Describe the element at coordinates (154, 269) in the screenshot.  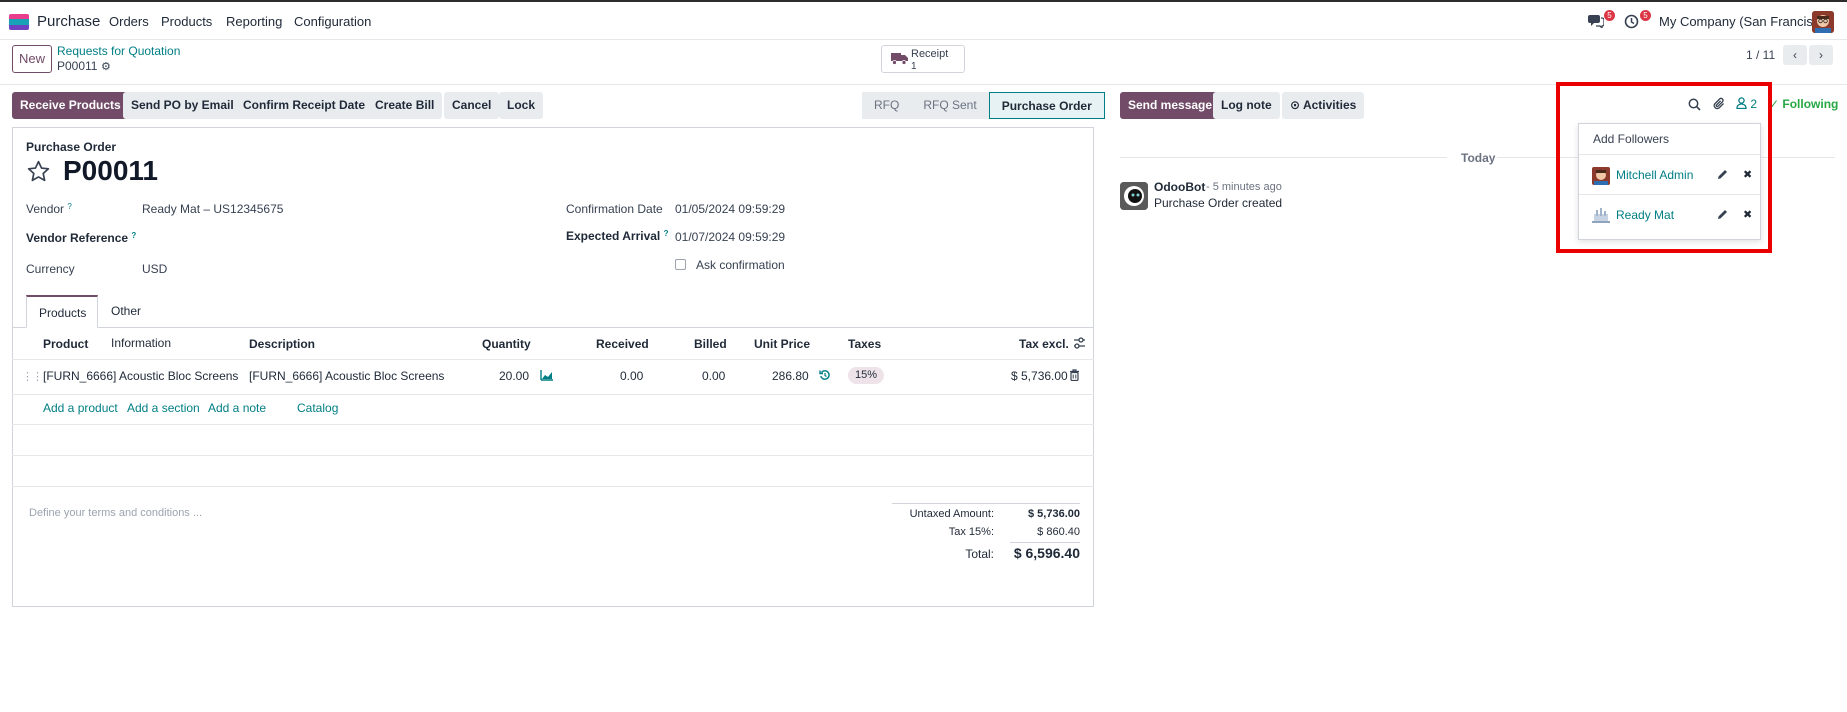
I see `currency-field: USD` at that location.